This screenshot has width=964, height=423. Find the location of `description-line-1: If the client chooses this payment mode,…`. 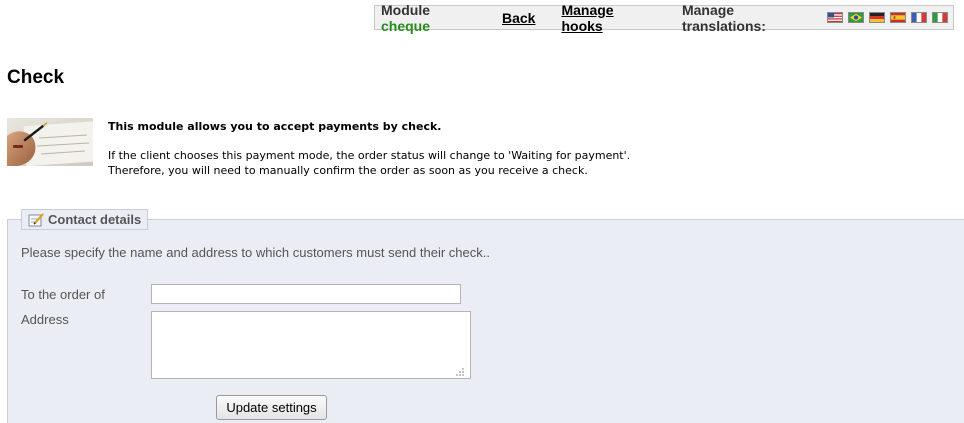

description-line-1: If the client chooses this payment mode,… is located at coordinates (369, 155).